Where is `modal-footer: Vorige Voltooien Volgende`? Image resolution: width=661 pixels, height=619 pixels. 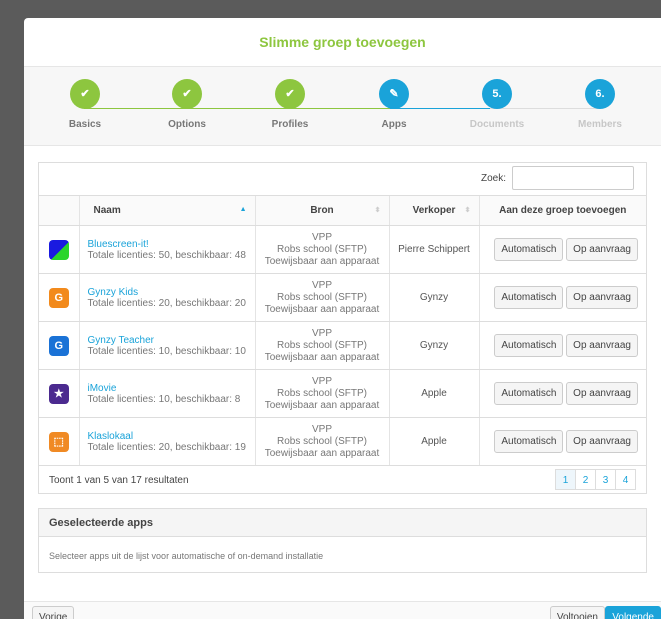 modal-footer: Vorige Voltooien Volgende is located at coordinates (342, 610).